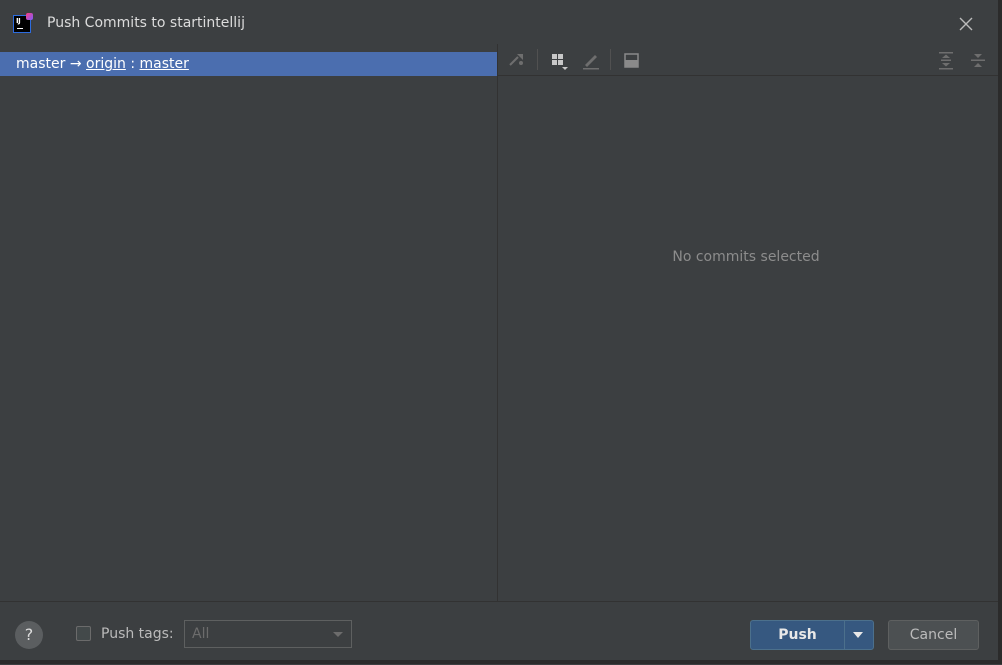  Describe the element at coordinates (268, 634) in the screenshot. I see `tags-select: All` at that location.